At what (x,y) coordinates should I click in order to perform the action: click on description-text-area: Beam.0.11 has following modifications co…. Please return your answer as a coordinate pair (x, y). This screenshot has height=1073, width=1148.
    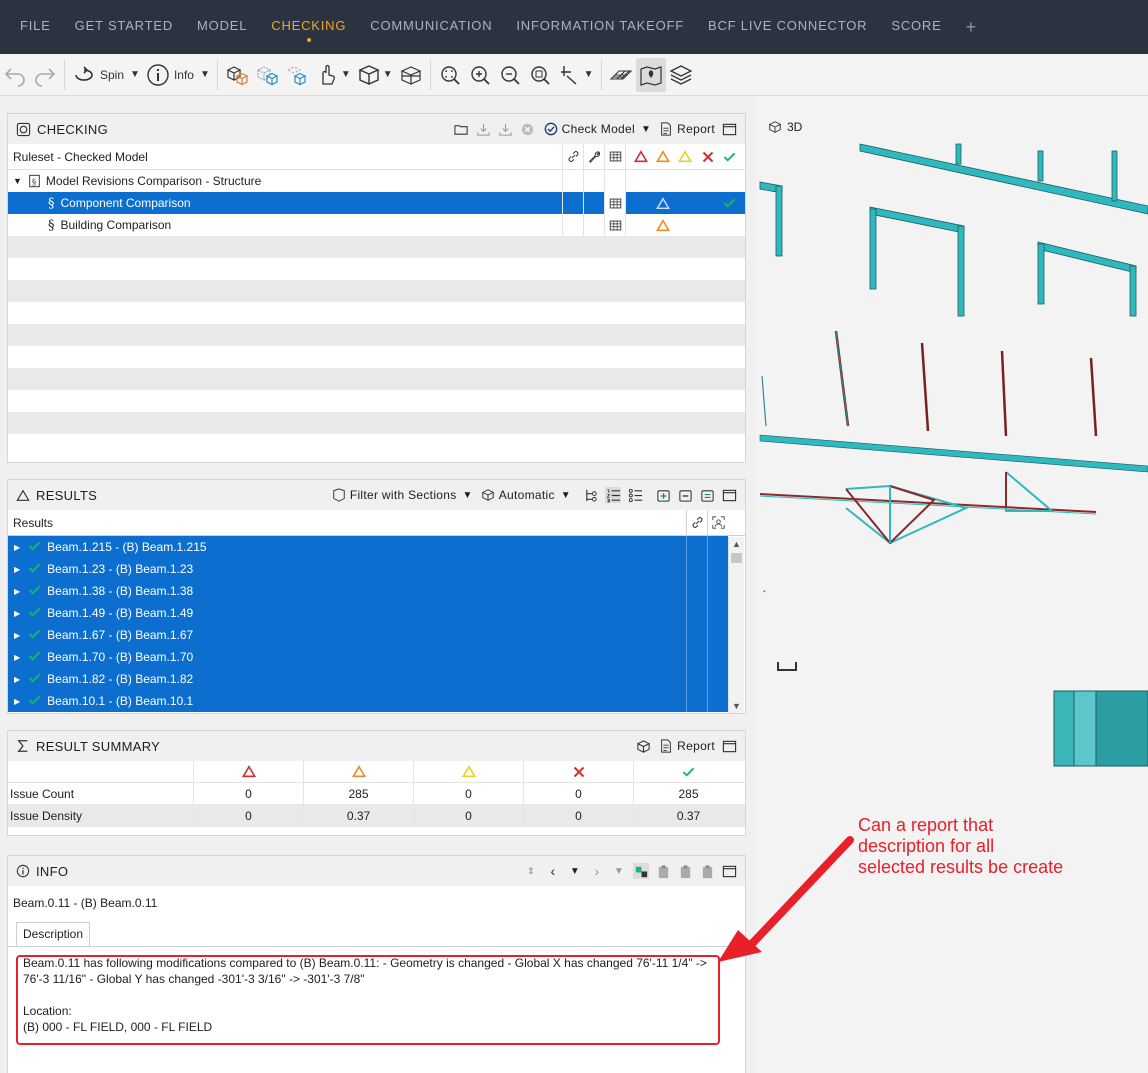
    Looking at the image, I should click on (376, 1009).